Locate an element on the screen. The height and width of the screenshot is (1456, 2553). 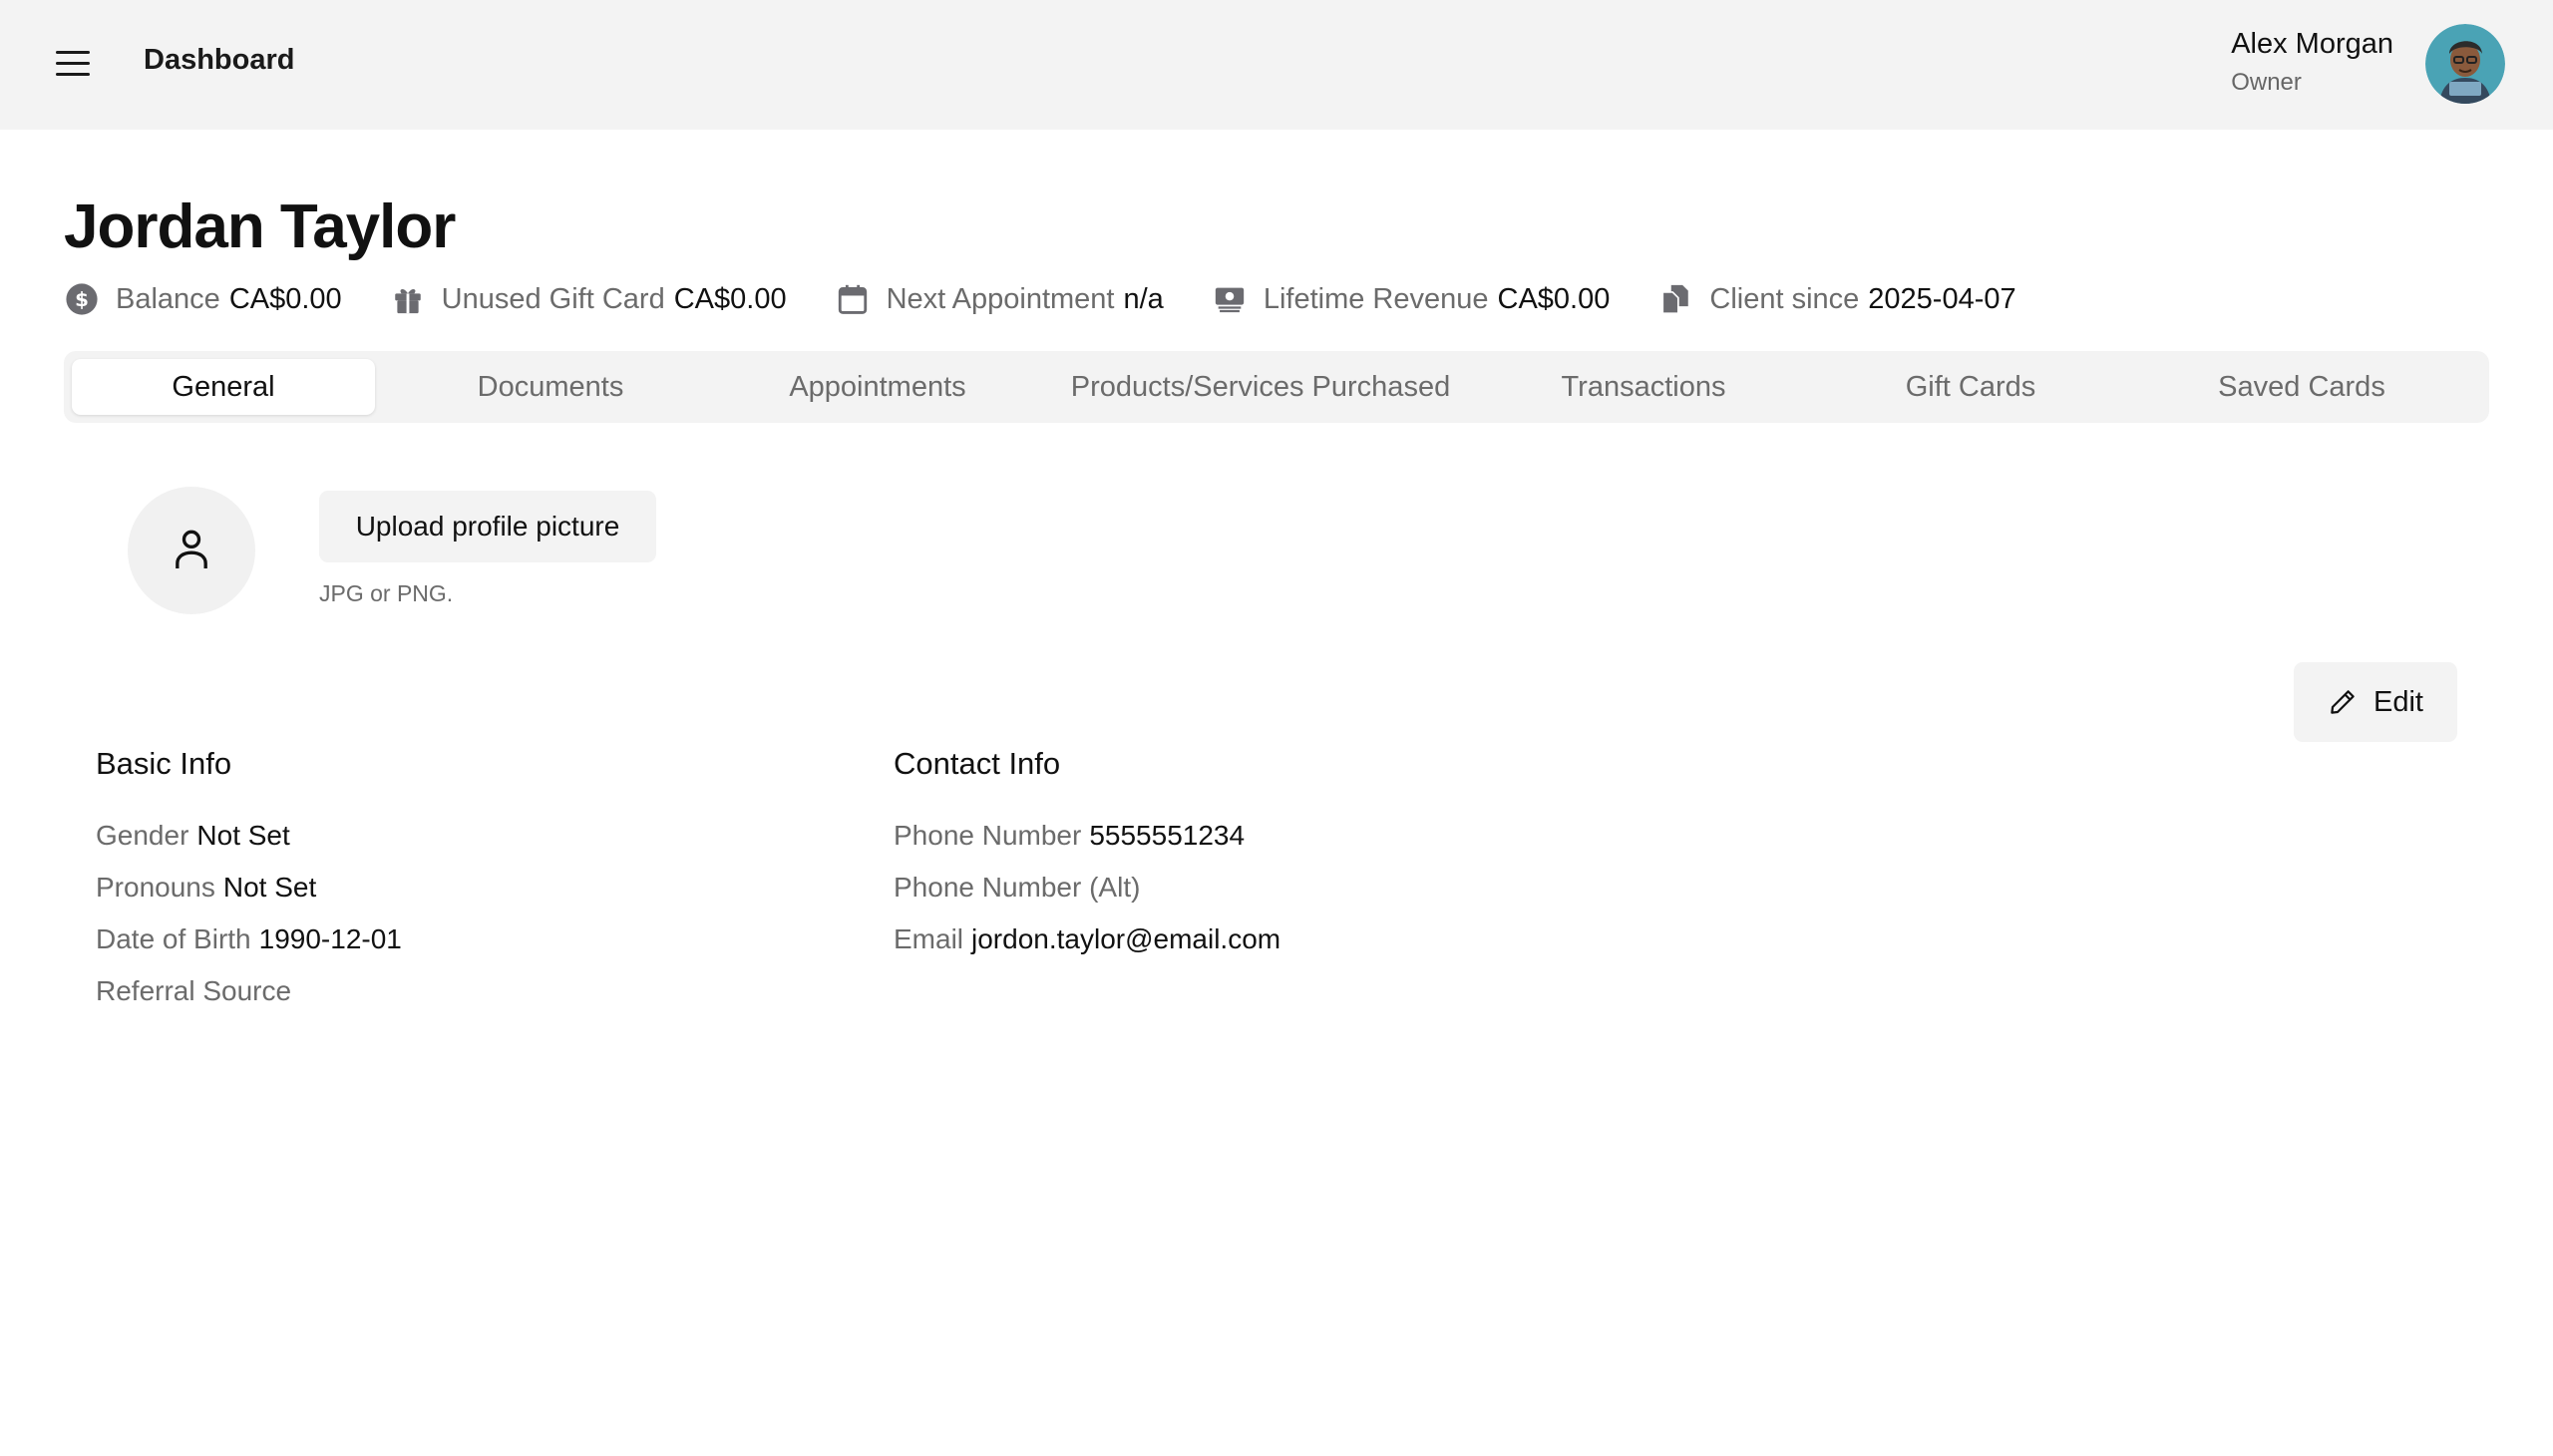
tab-products-services: Products/Services Purchased is located at coordinates (1261, 387).